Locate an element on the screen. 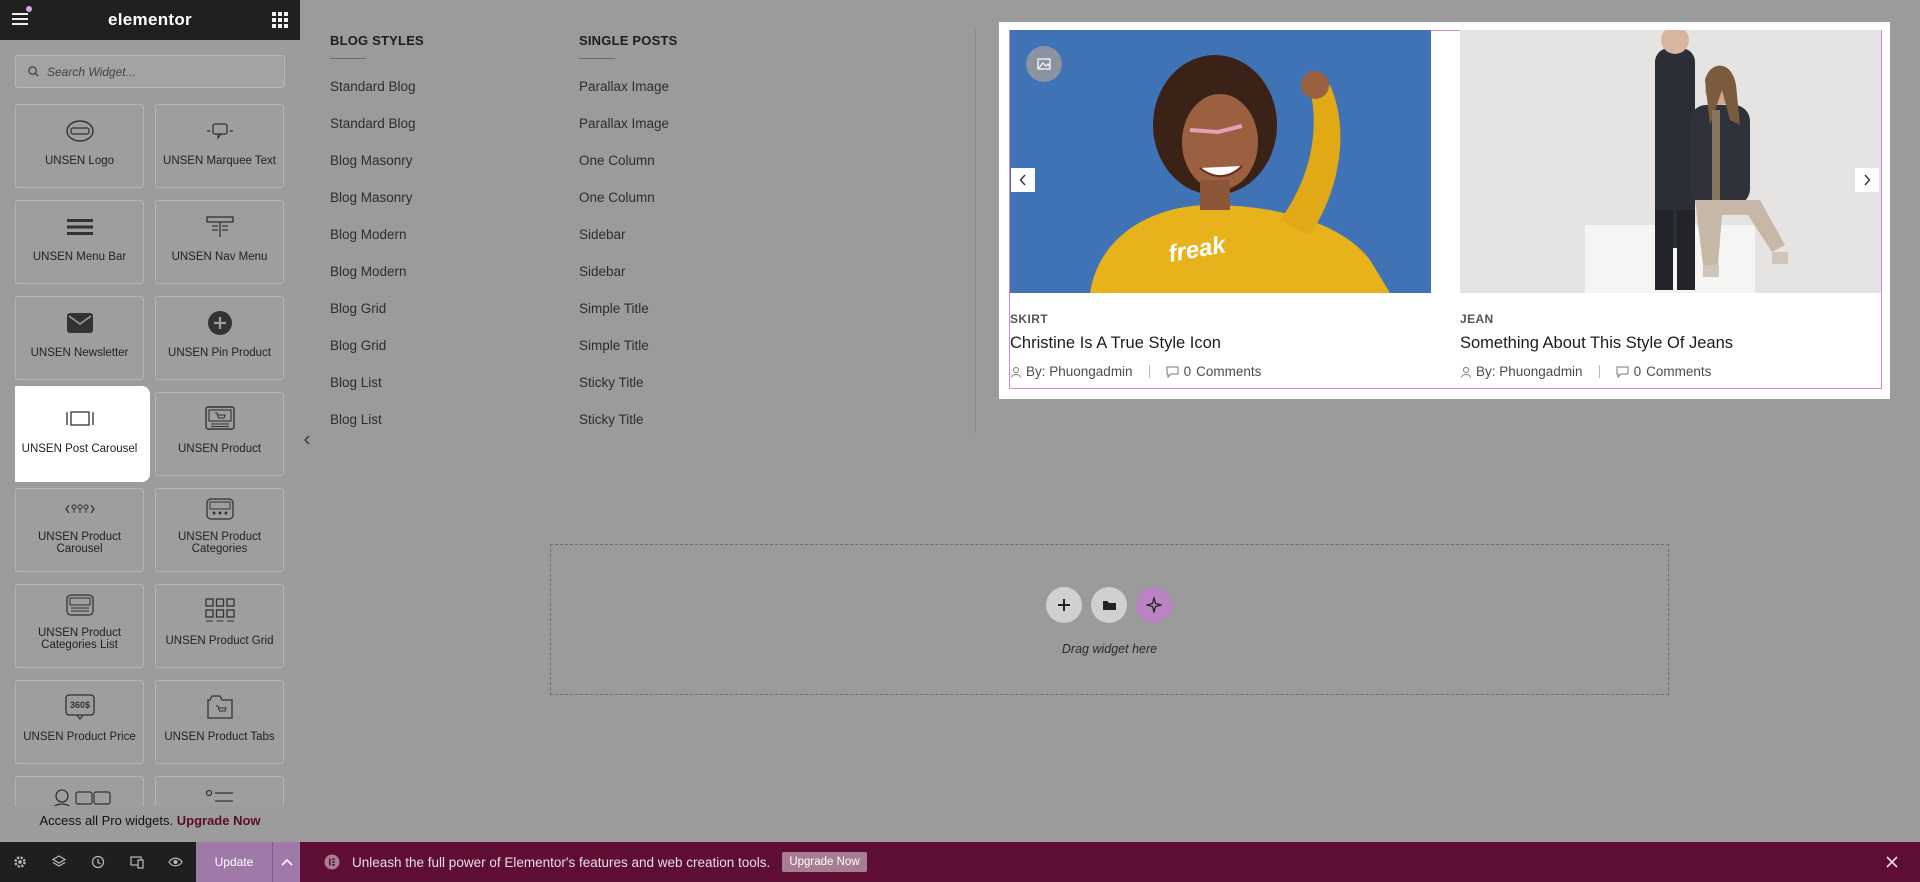  post-image is located at coordinates (1670, 161).